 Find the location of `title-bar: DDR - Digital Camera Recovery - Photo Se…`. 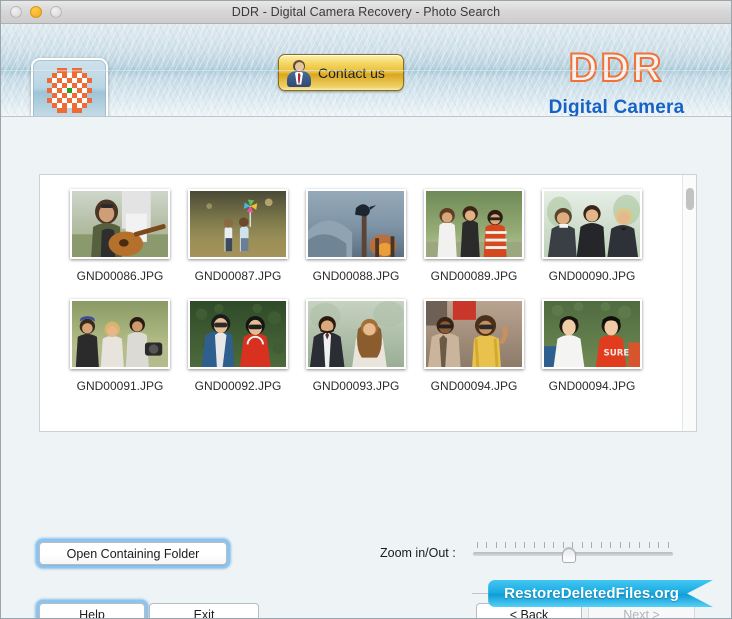

title-bar: DDR - Digital Camera Recovery - Photo Se… is located at coordinates (366, 12).